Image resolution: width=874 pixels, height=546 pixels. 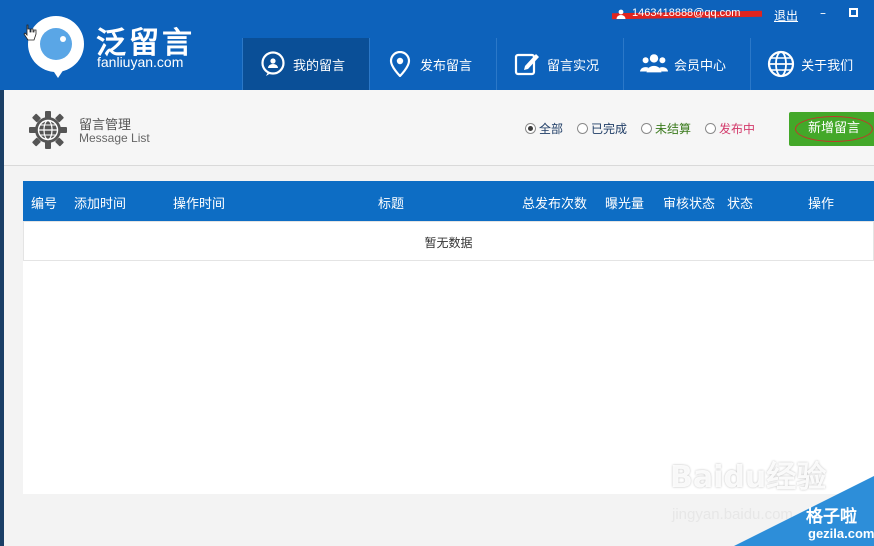 I want to click on maximize-button, so click(x=853, y=13).